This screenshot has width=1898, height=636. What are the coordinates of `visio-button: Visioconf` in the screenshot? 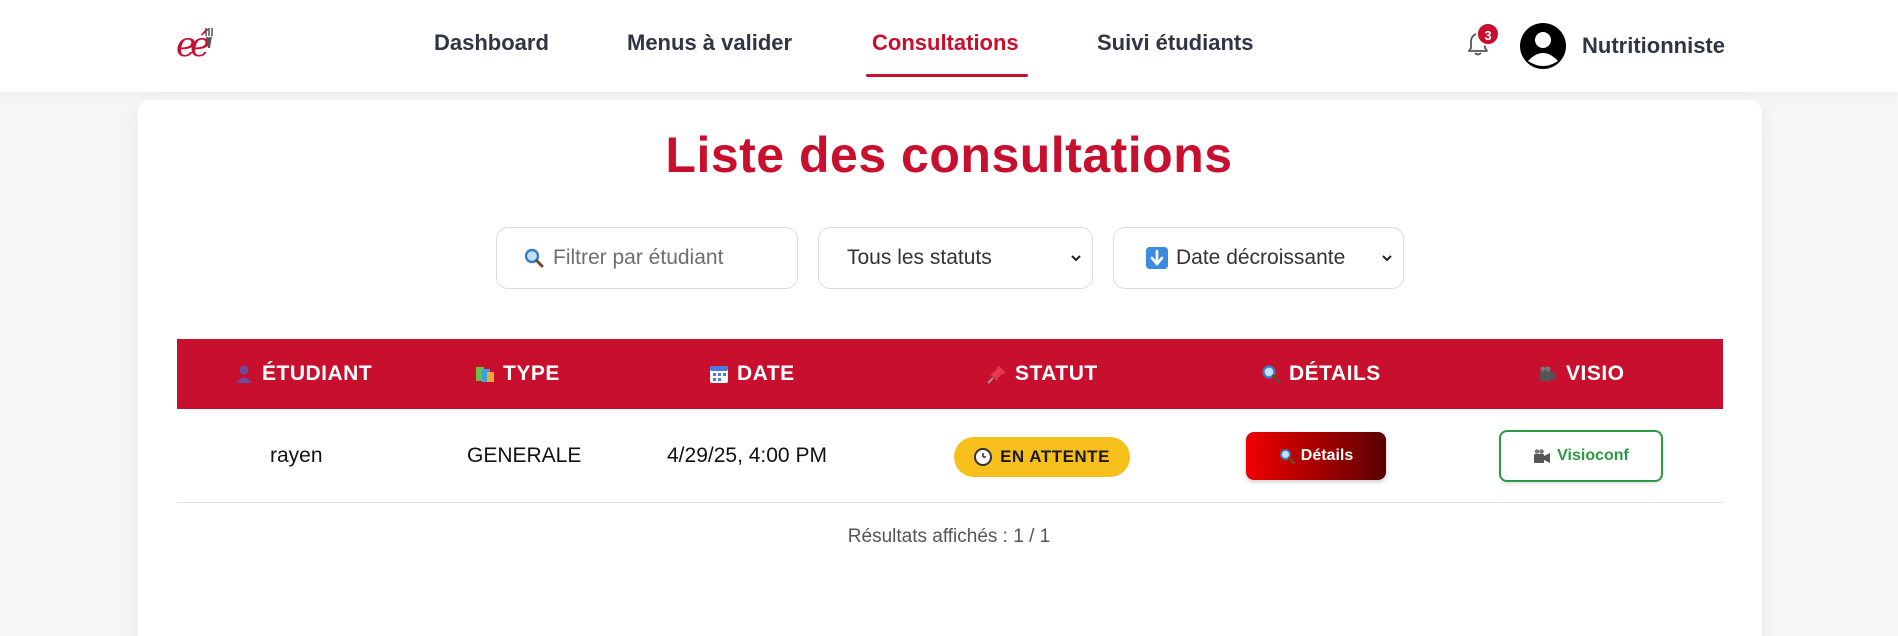 It's located at (1581, 456).